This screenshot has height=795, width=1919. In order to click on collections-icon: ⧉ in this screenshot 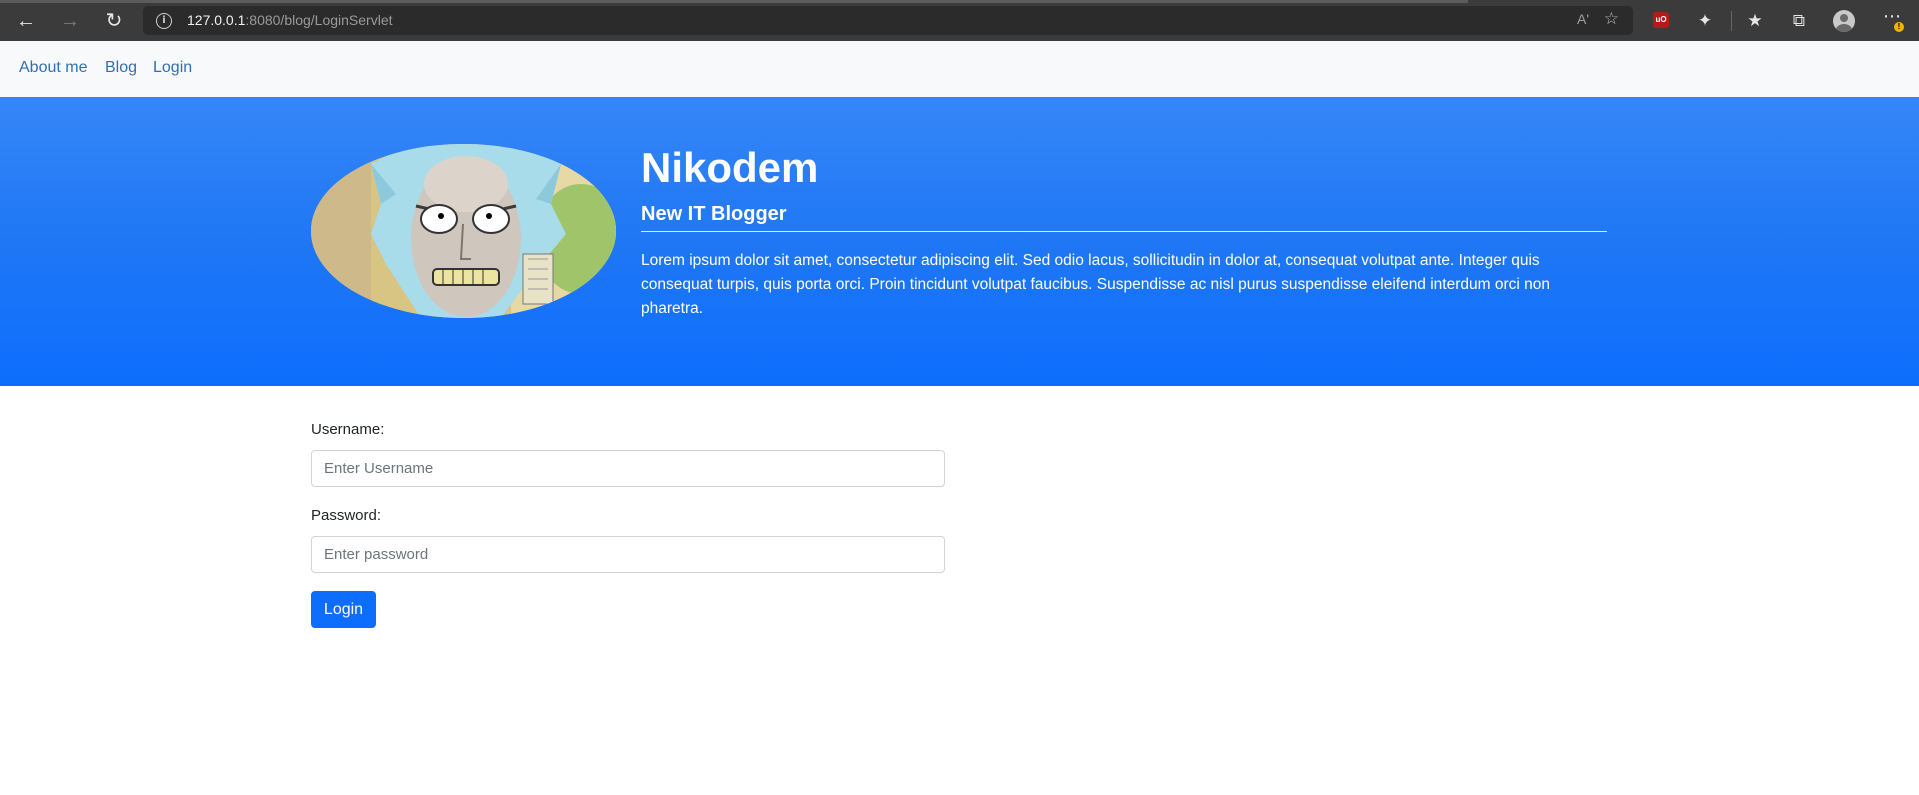, I will do `click(1799, 21)`.